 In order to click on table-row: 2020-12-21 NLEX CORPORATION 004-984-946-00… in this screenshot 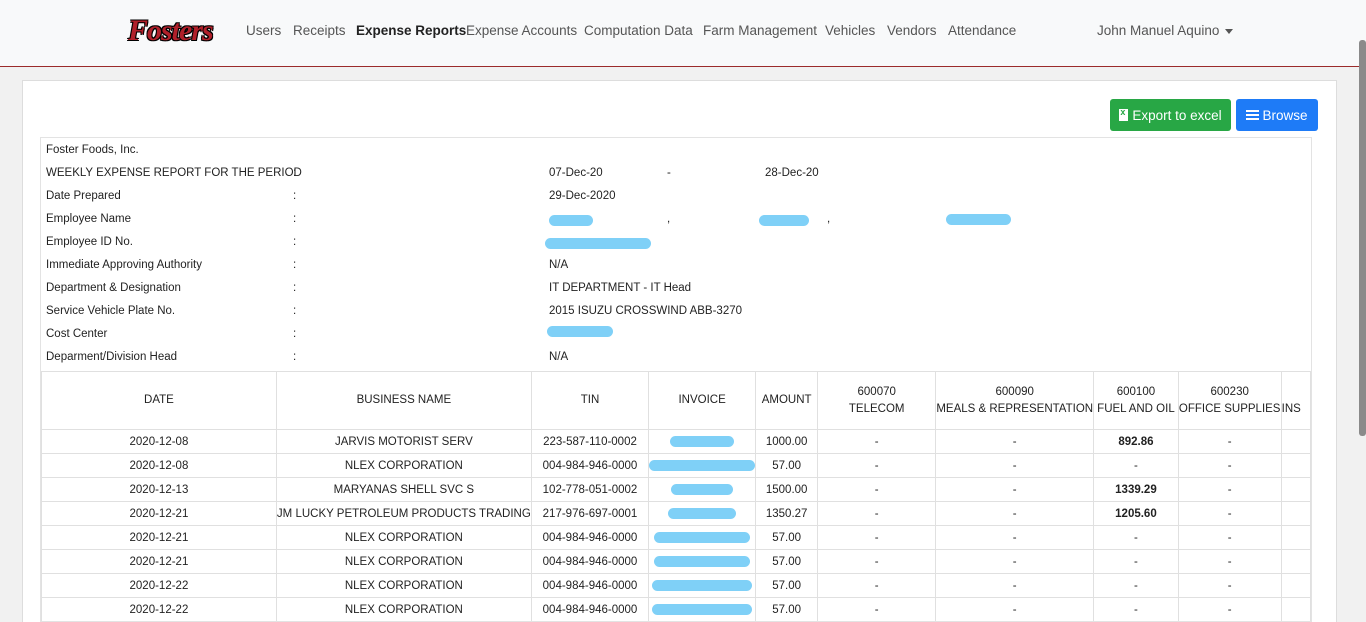, I will do `click(676, 537)`.